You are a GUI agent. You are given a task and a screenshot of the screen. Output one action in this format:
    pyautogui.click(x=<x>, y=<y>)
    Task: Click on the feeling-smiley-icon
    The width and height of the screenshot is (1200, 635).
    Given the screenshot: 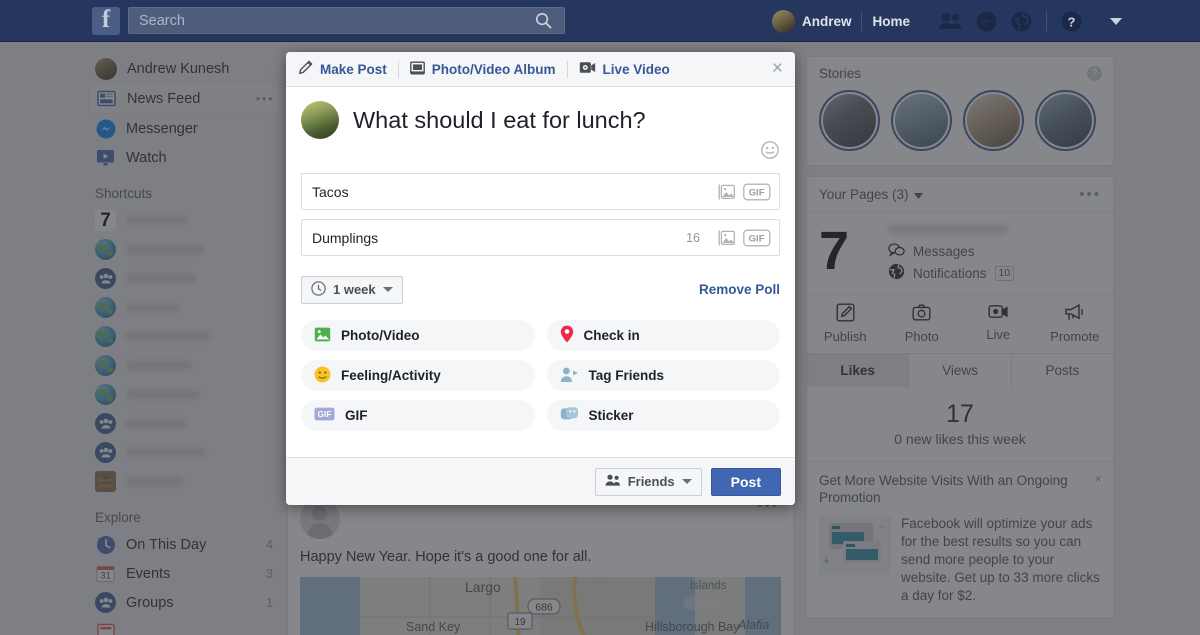 What is the action you would take?
    pyautogui.click(x=322, y=376)
    